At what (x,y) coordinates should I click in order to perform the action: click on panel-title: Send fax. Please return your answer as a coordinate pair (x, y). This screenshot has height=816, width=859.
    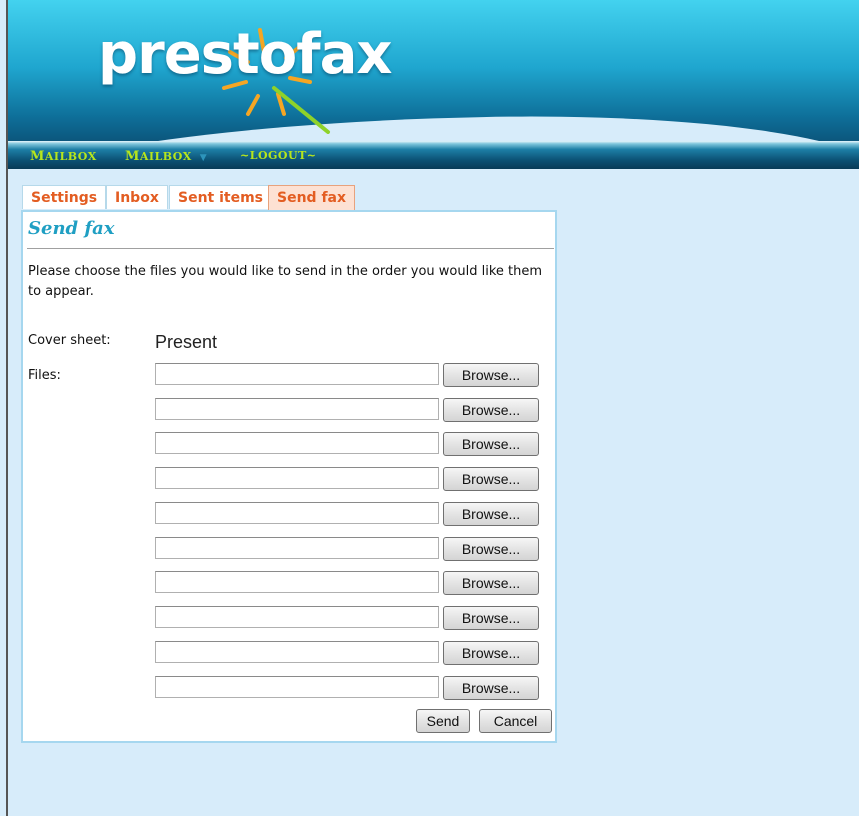
    Looking at the image, I should click on (71, 228).